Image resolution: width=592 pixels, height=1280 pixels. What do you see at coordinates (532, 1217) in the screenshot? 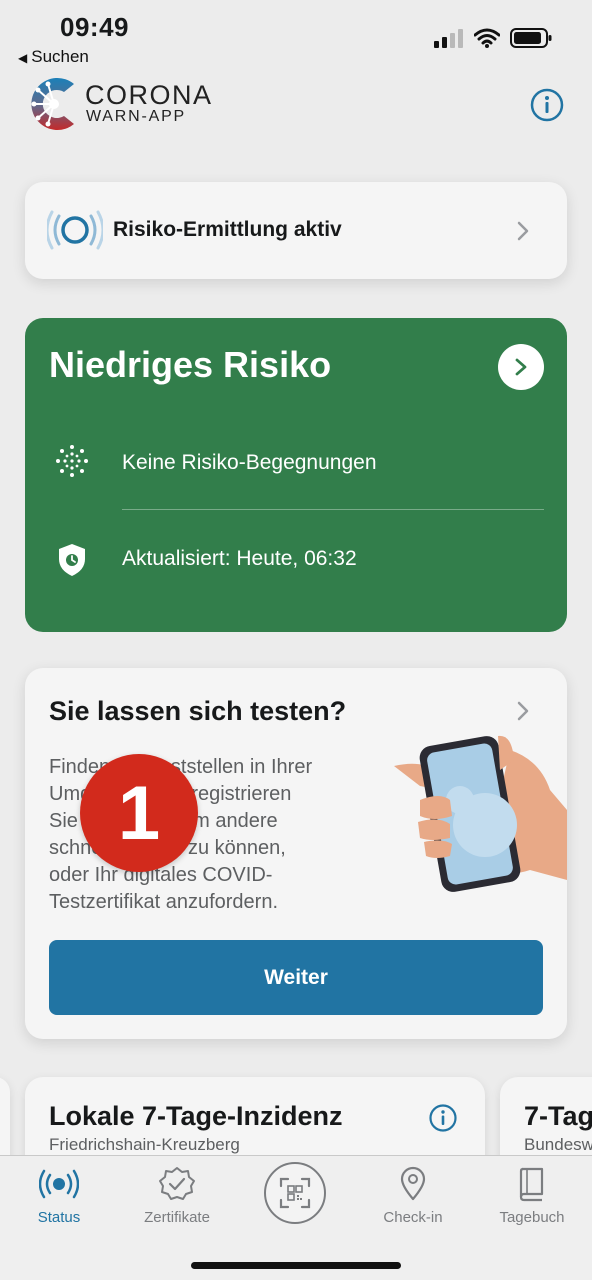
I see `tab-label: Tagebuch` at bounding box center [532, 1217].